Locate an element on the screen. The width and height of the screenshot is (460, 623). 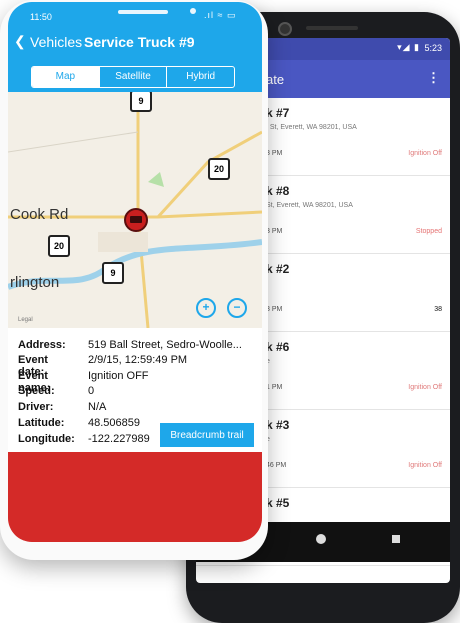
detail-label: Latitude: is located at coordinates (41, 423).